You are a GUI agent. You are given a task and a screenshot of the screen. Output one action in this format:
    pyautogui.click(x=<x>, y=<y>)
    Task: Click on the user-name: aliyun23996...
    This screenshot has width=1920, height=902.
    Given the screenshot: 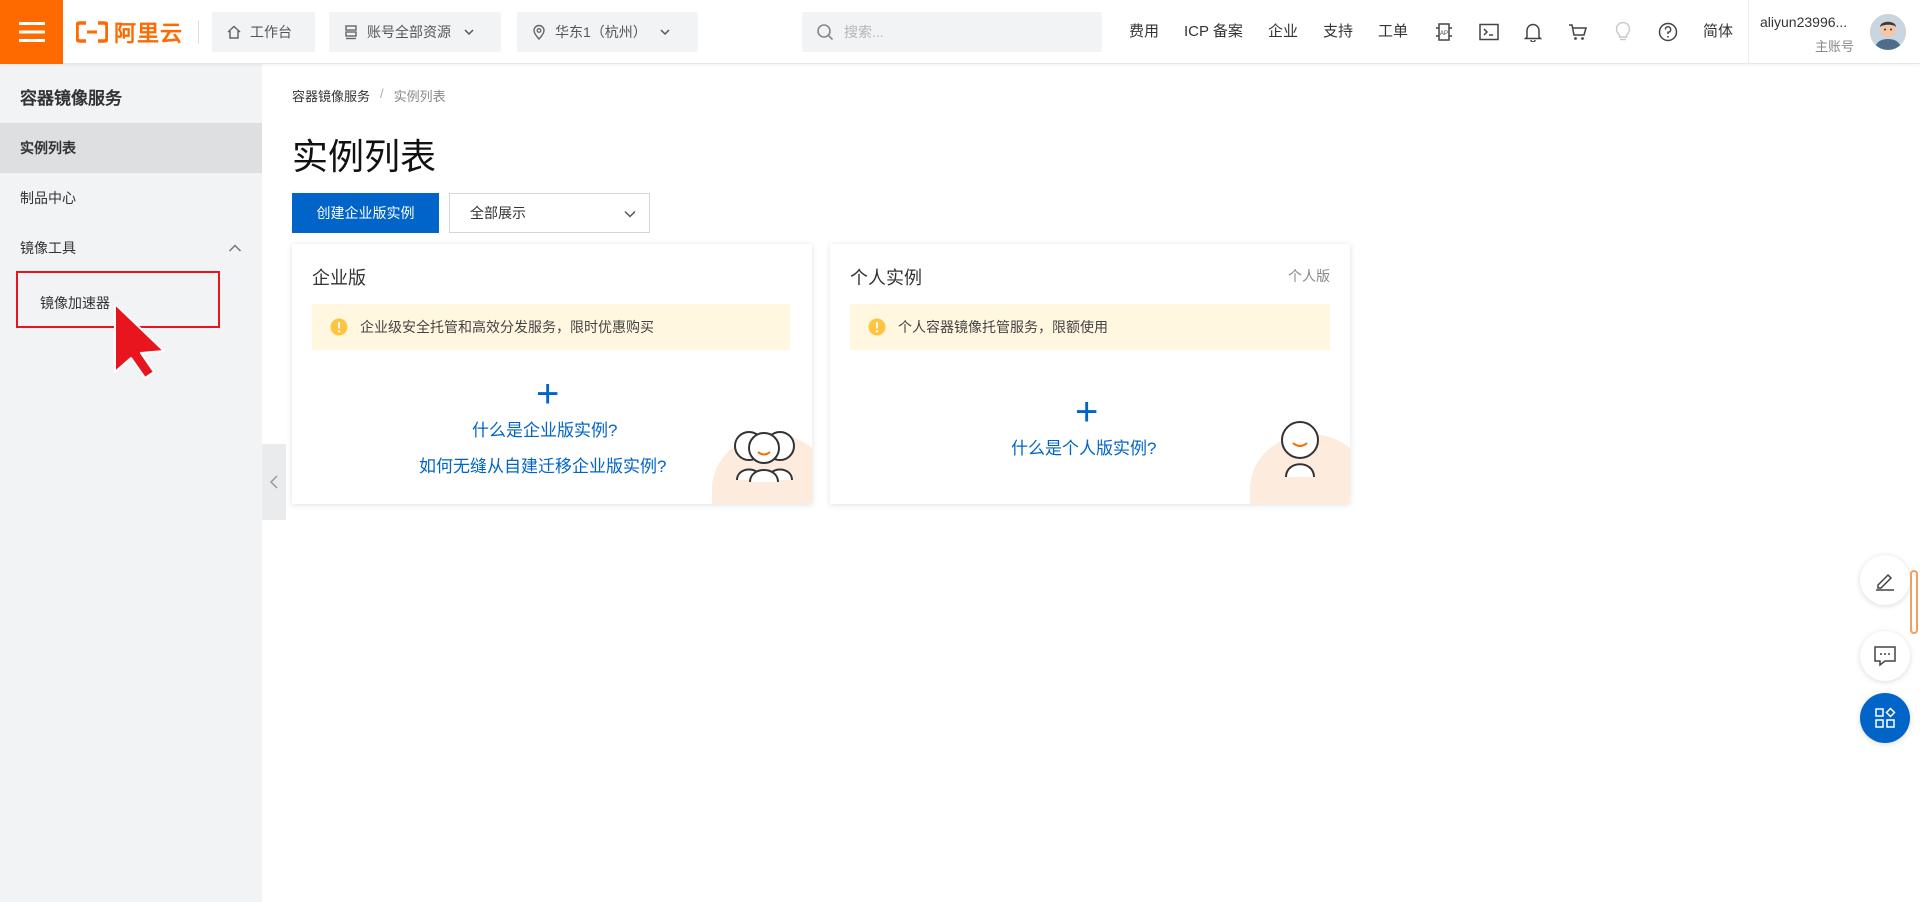 What is the action you would take?
    pyautogui.click(x=1803, y=22)
    